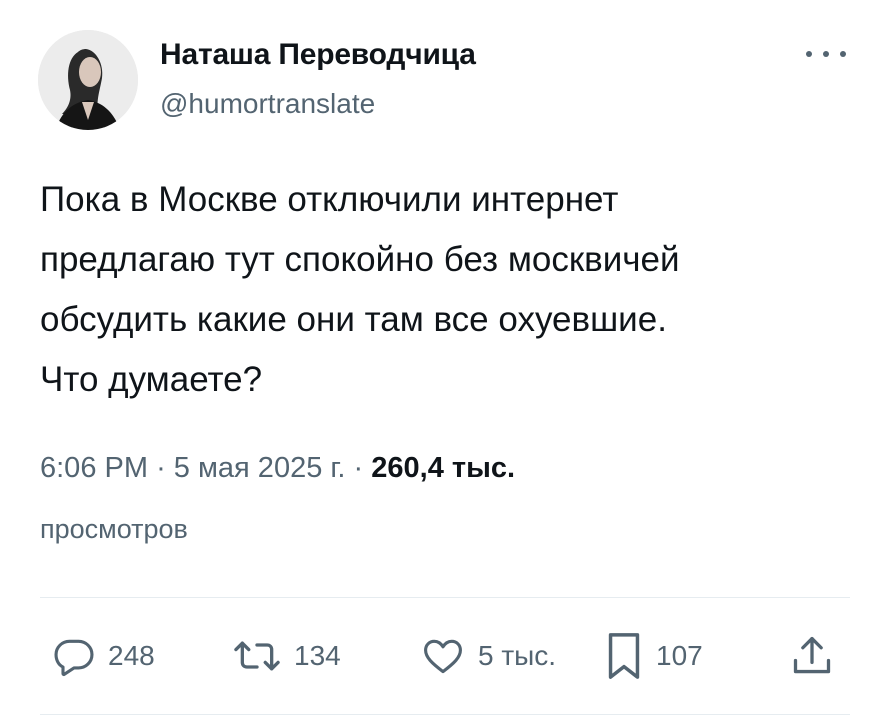 Image resolution: width=890 pixels, height=718 pixels. I want to click on share-icon, so click(812, 655).